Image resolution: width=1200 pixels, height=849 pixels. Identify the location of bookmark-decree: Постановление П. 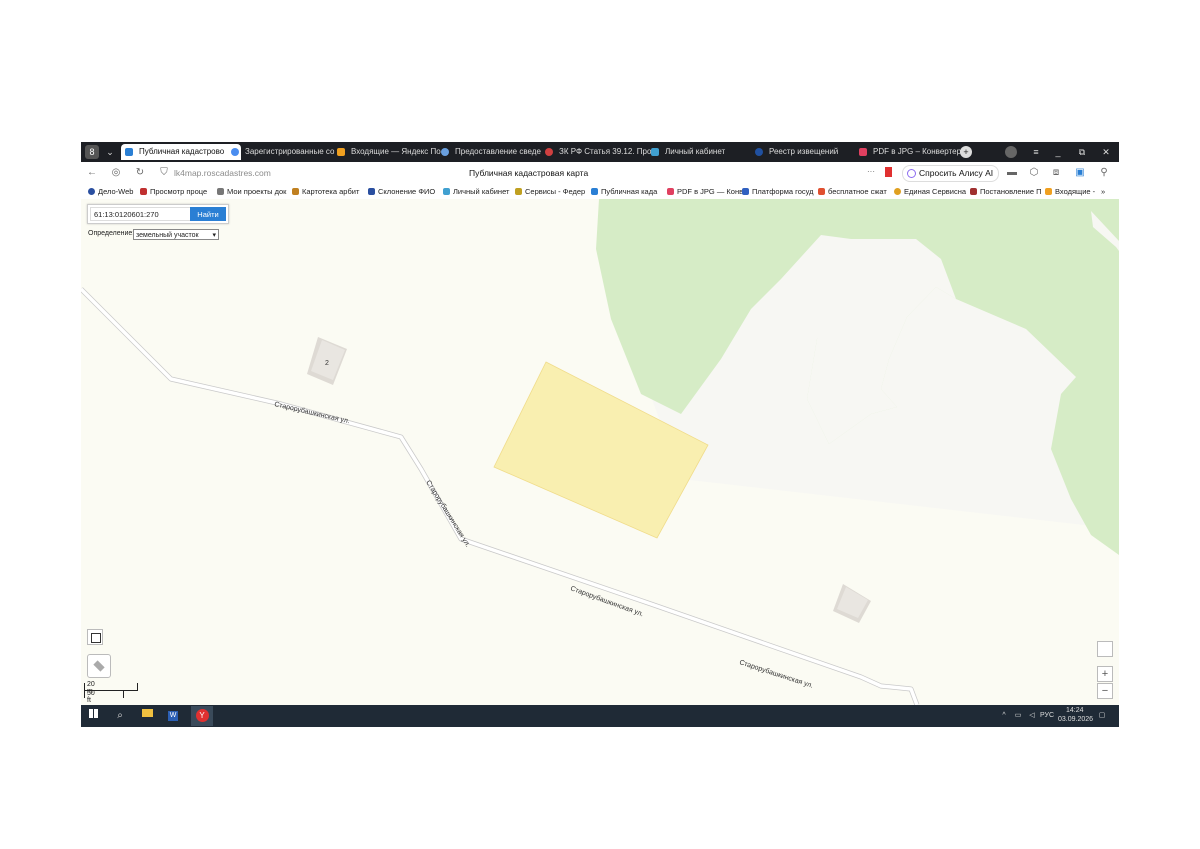
(1009, 191).